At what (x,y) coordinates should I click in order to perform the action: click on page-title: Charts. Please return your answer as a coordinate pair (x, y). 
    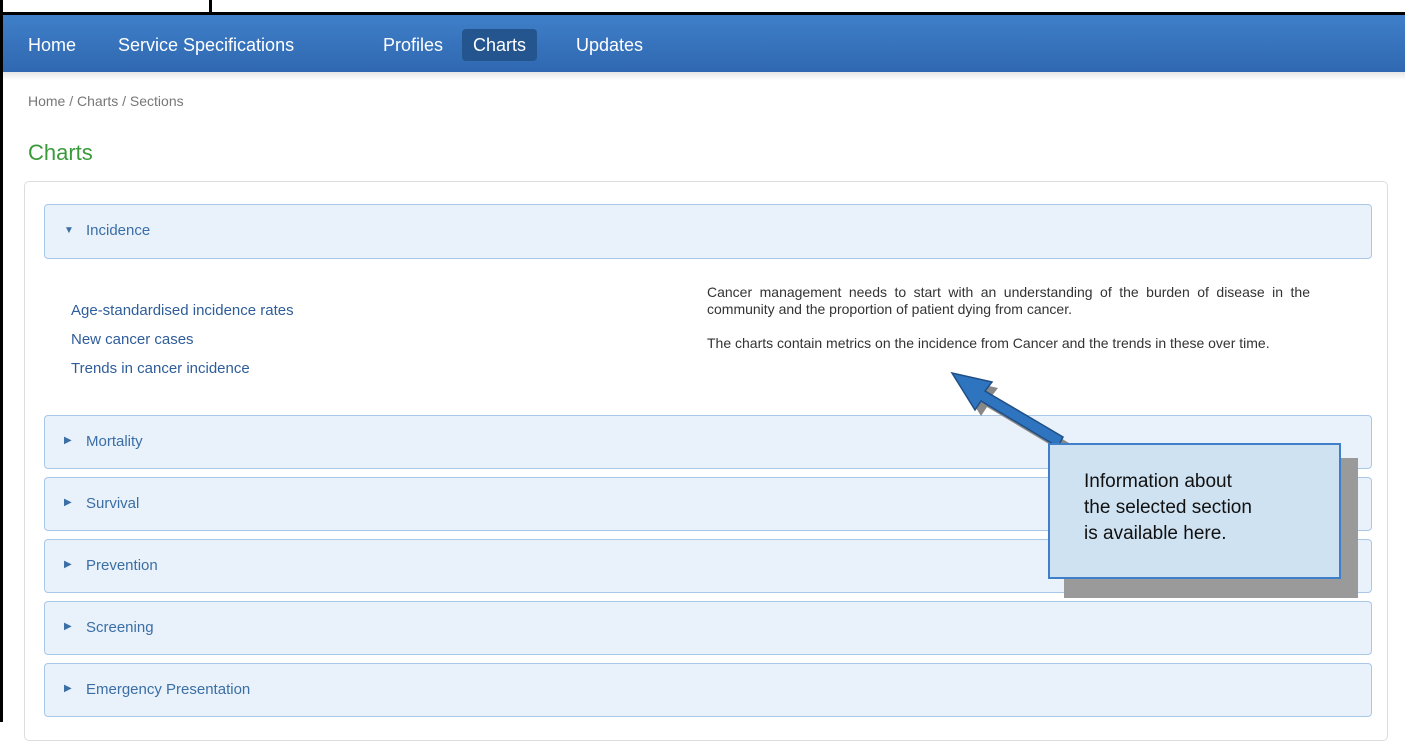
    Looking at the image, I should click on (60, 152).